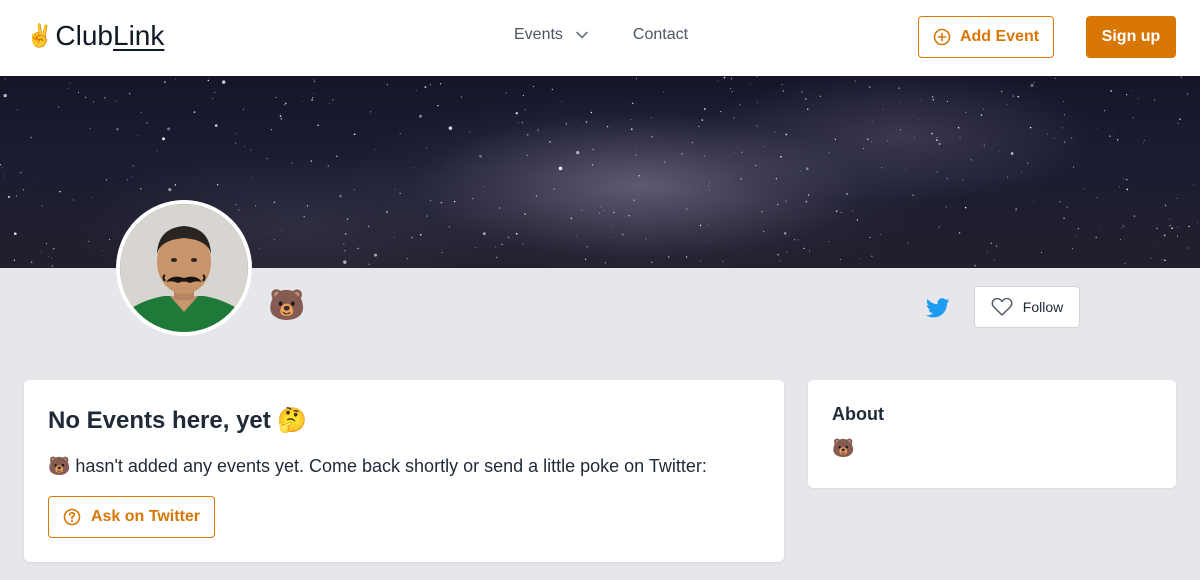 This screenshot has width=1200, height=580. I want to click on profile-name: 🐻, so click(287, 305).